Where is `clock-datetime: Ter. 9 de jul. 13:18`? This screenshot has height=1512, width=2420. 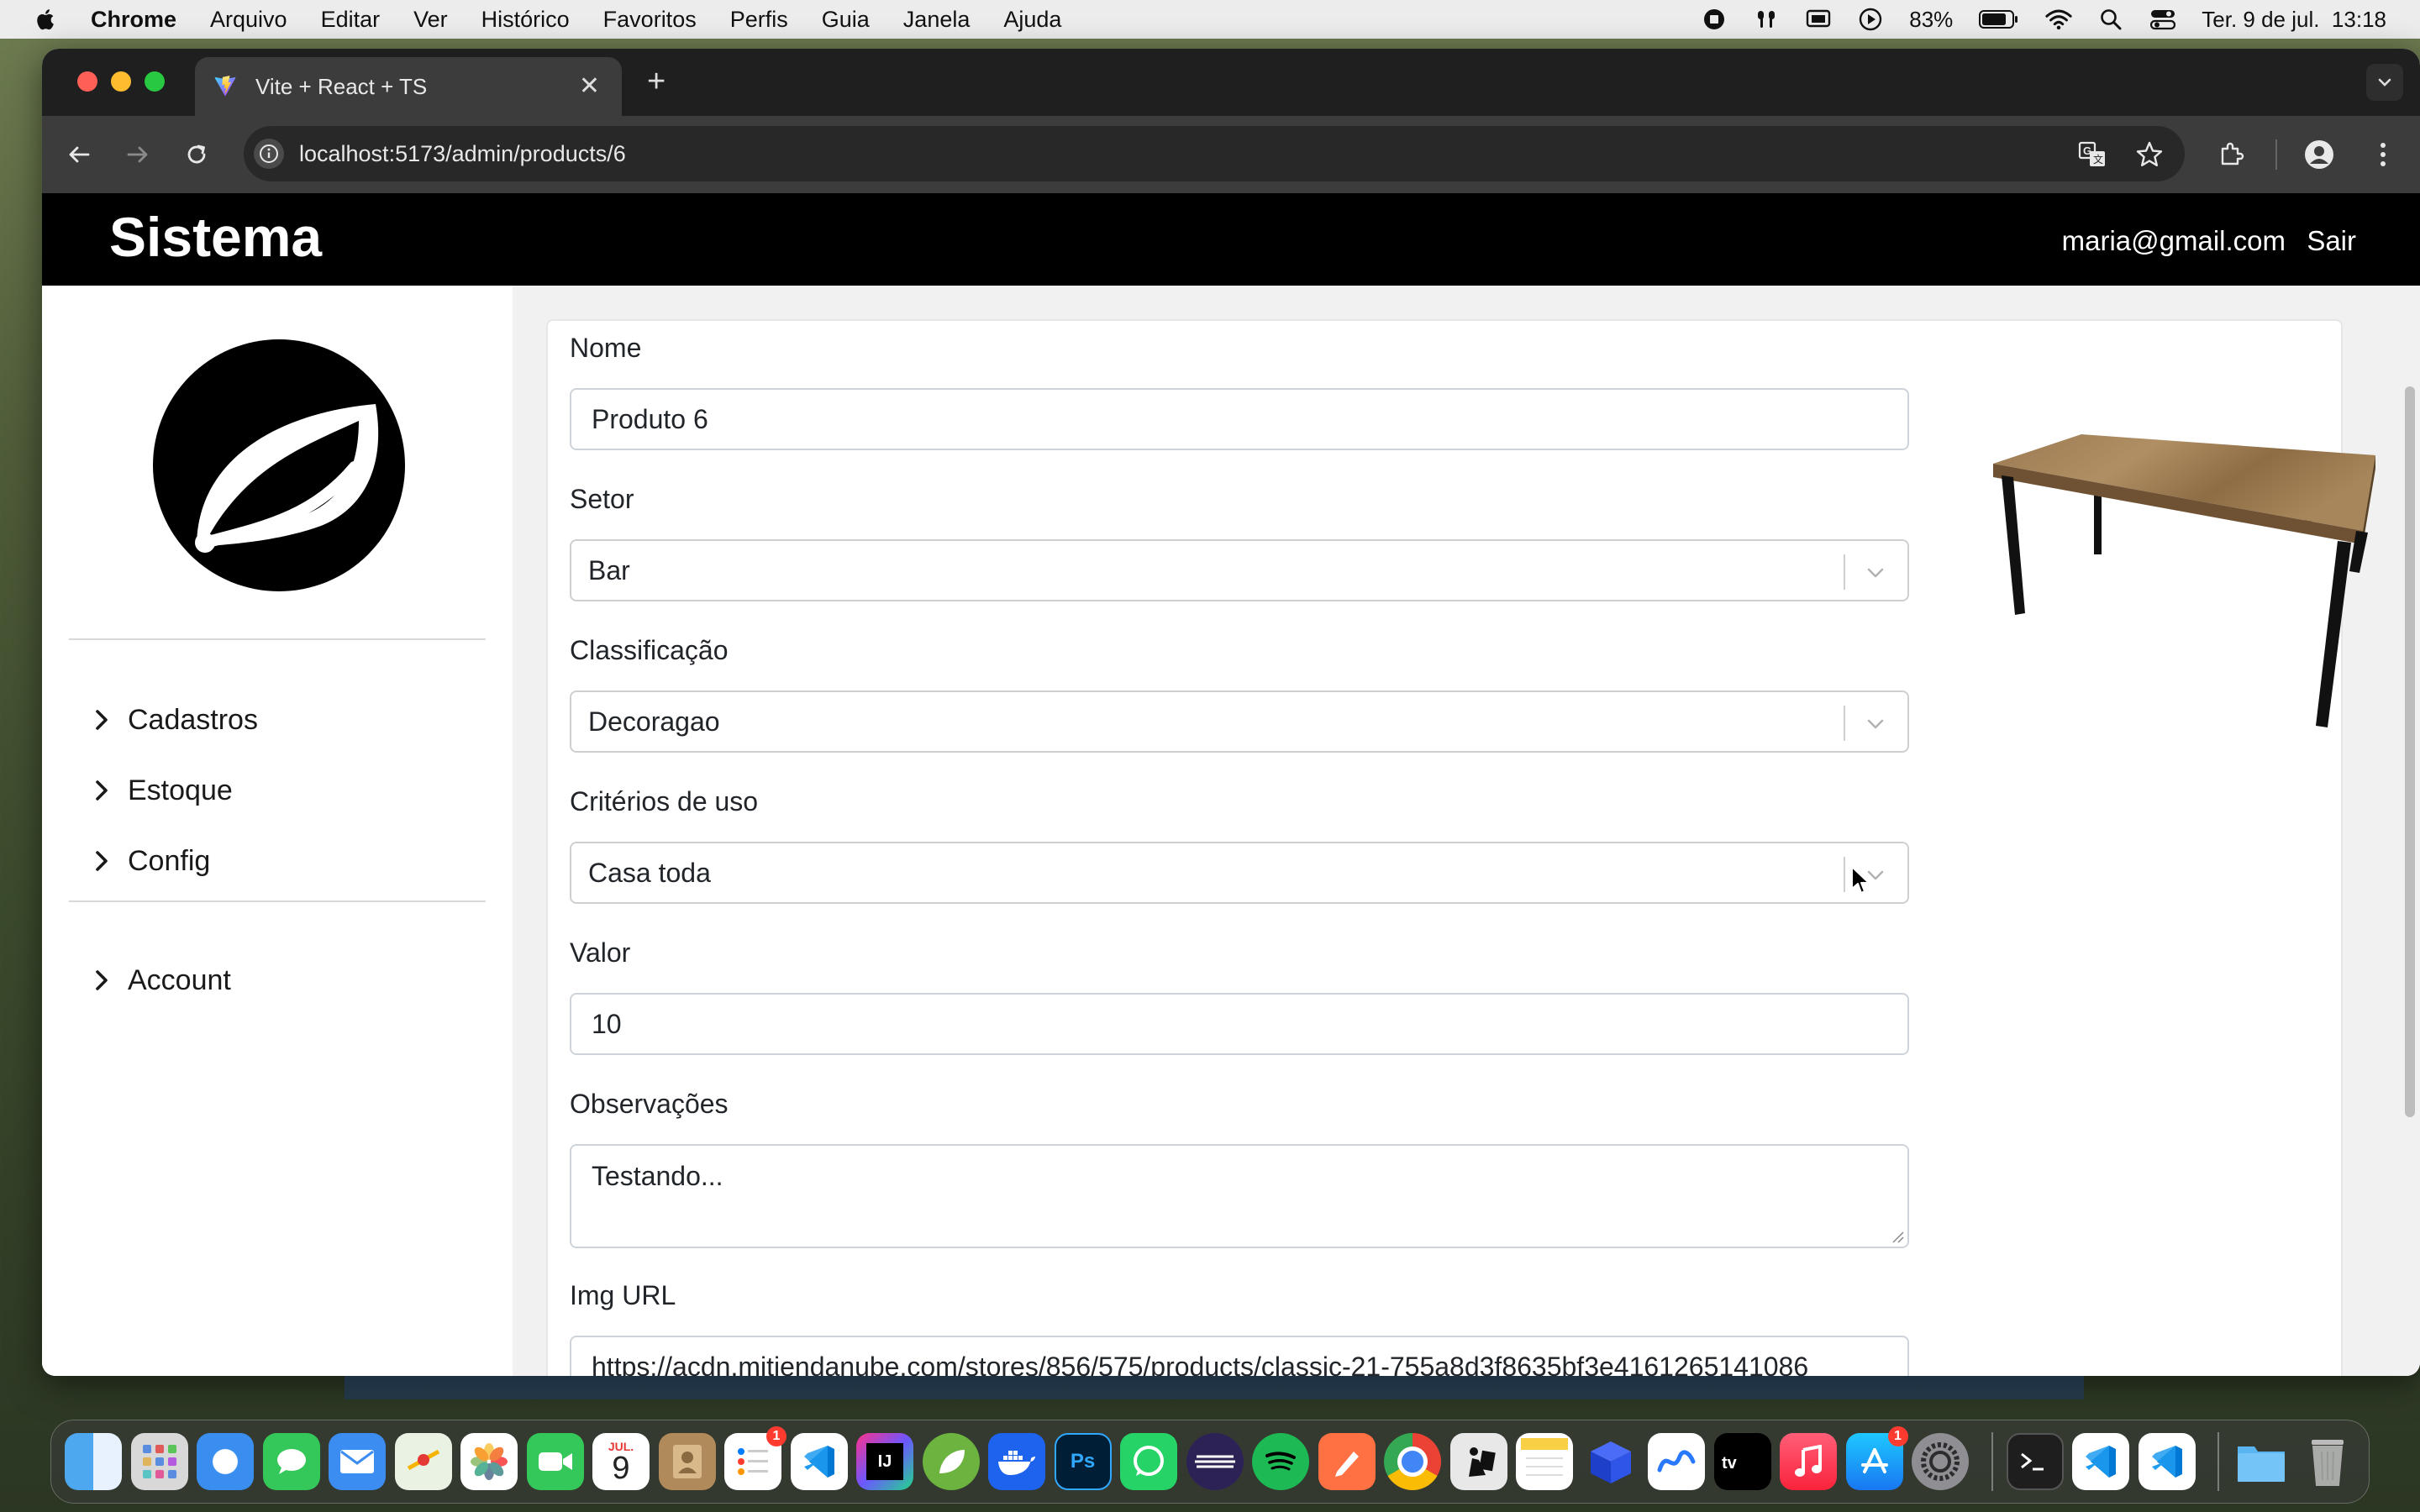
clock-datetime: Ter. 9 de jul. 13:18 is located at coordinates (2294, 20).